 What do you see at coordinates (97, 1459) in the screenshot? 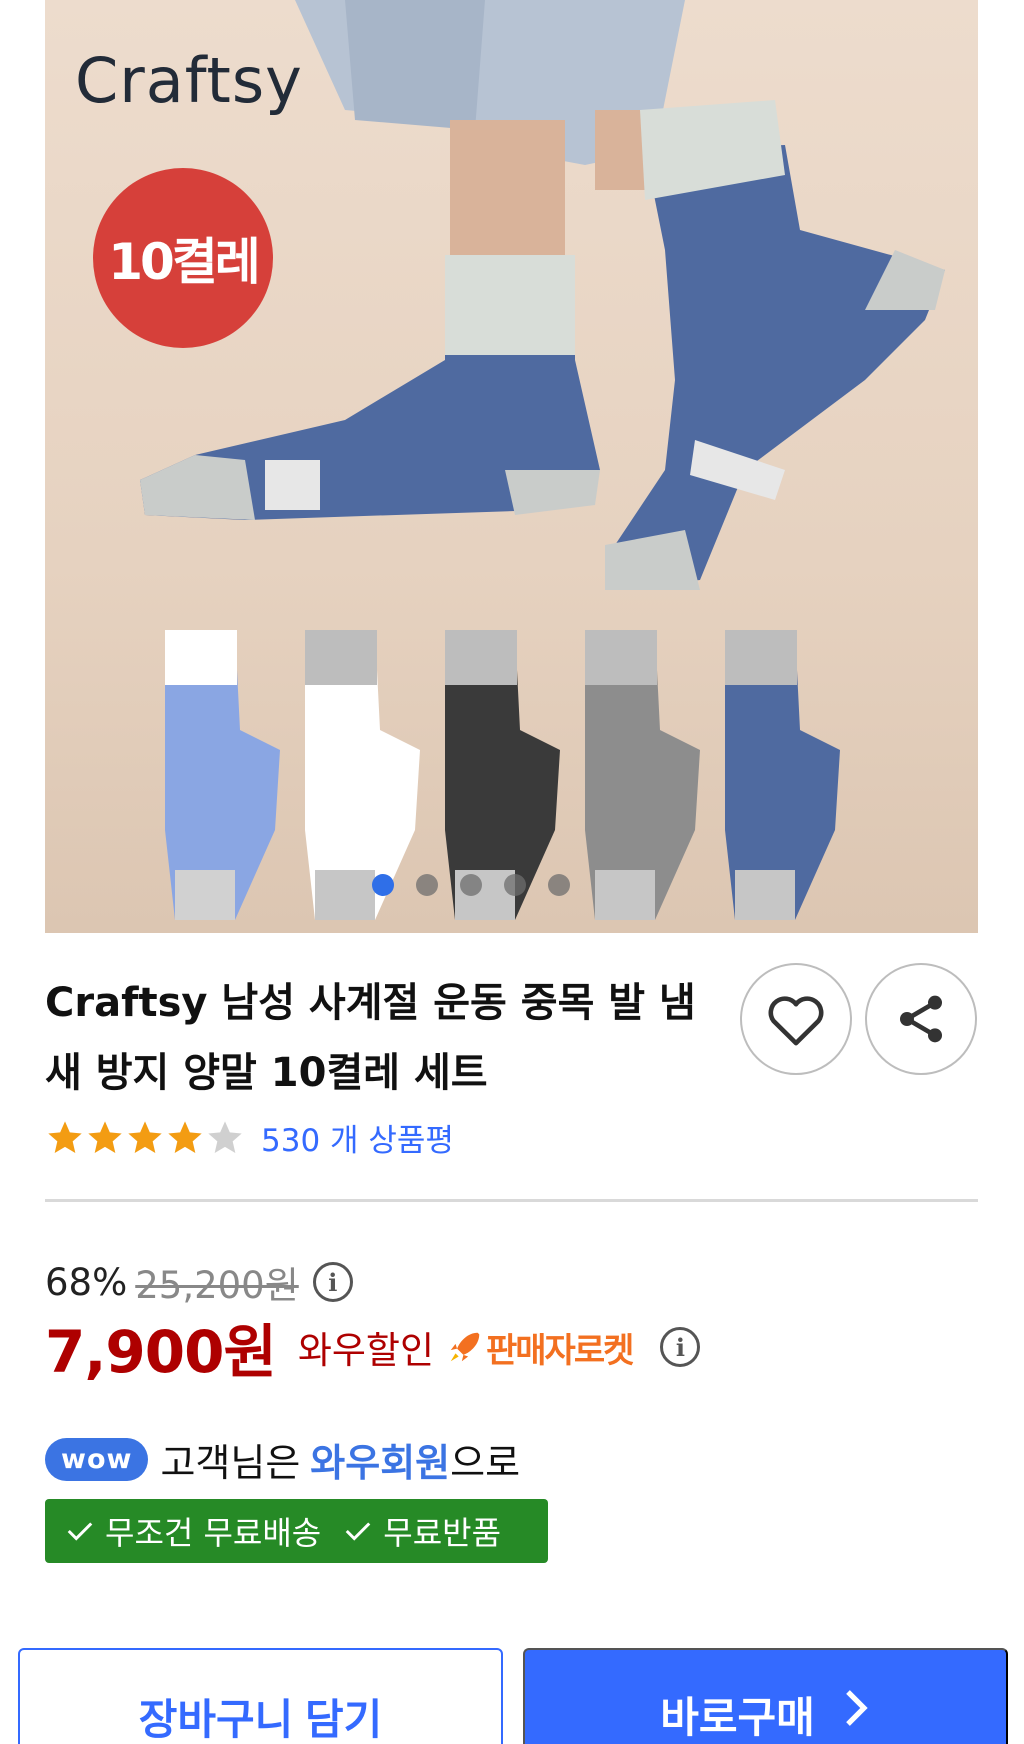
I see `wow-badge: wow` at bounding box center [97, 1459].